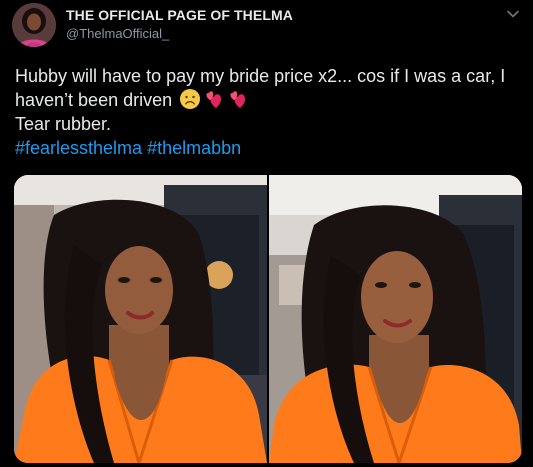 This screenshot has height=467, width=533. Describe the element at coordinates (34, 25) in the screenshot. I see `avatar` at that location.